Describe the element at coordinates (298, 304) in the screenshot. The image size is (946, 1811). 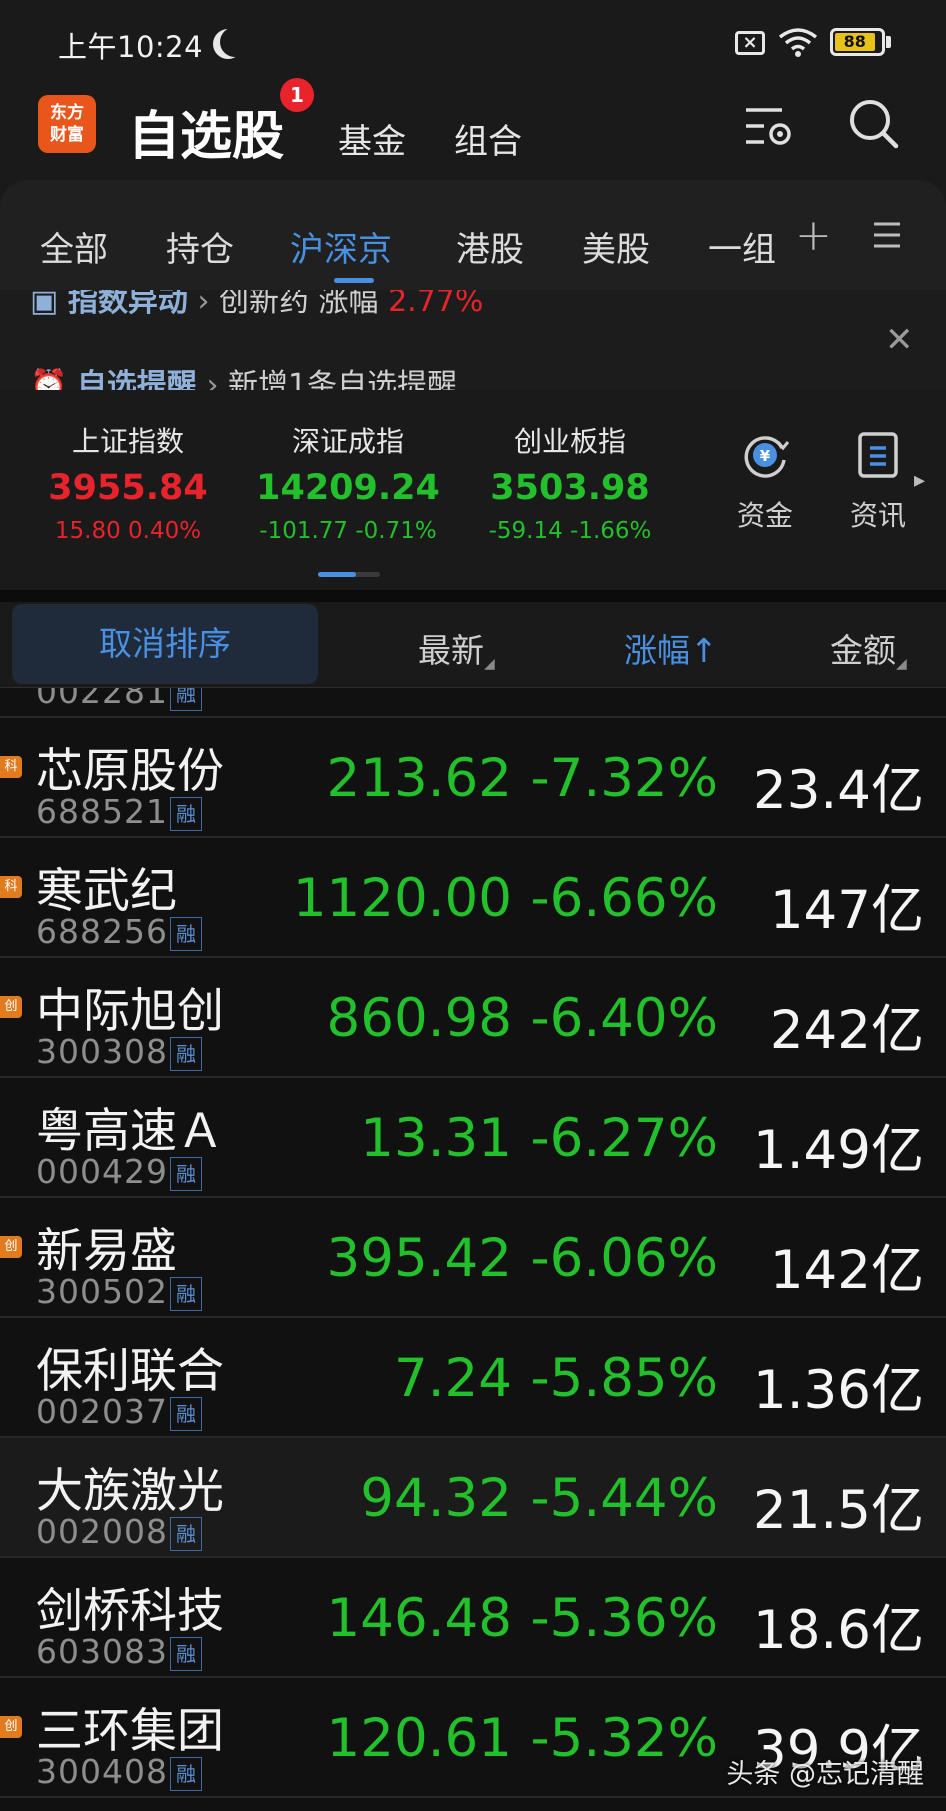
I see `notice1-text: 创新药 涨幅` at that location.